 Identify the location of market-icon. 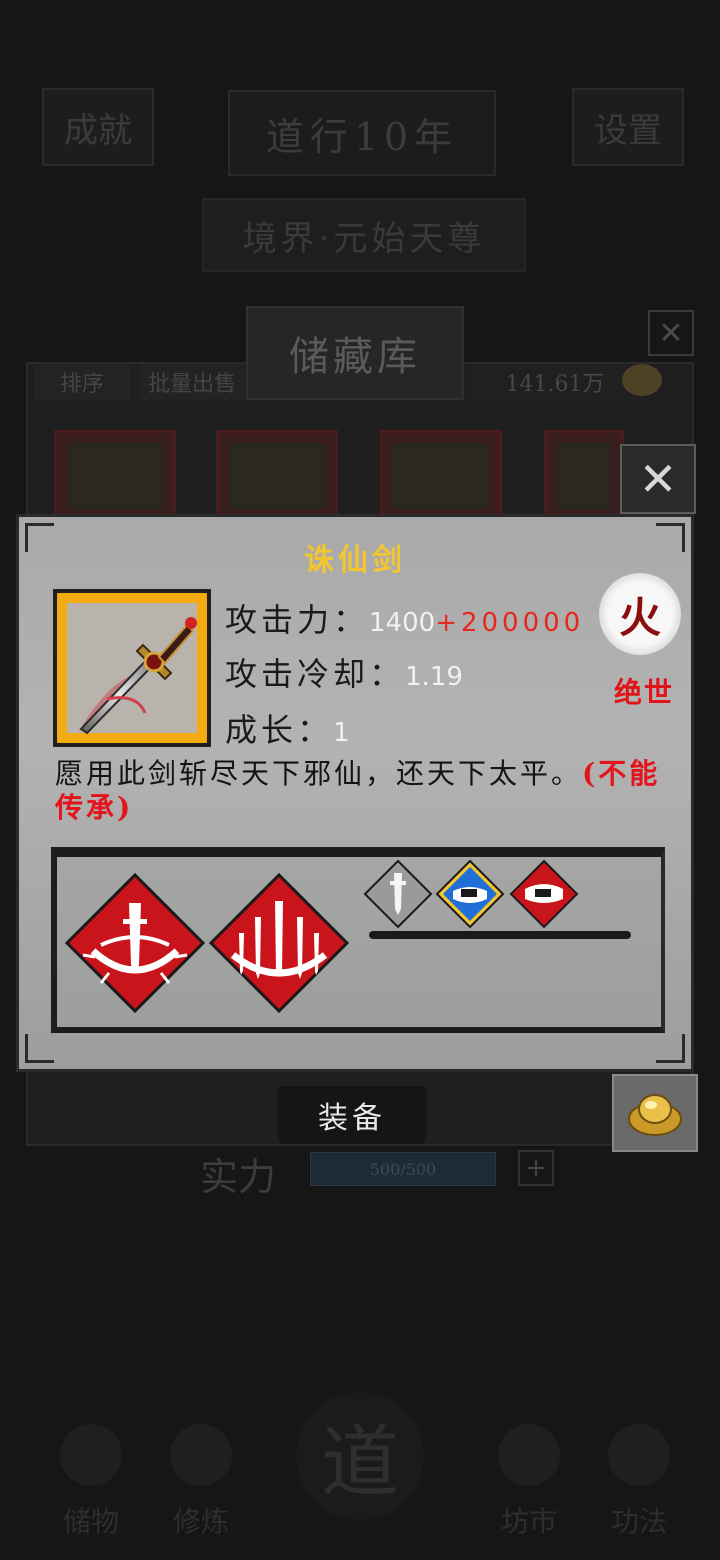
(529, 1455).